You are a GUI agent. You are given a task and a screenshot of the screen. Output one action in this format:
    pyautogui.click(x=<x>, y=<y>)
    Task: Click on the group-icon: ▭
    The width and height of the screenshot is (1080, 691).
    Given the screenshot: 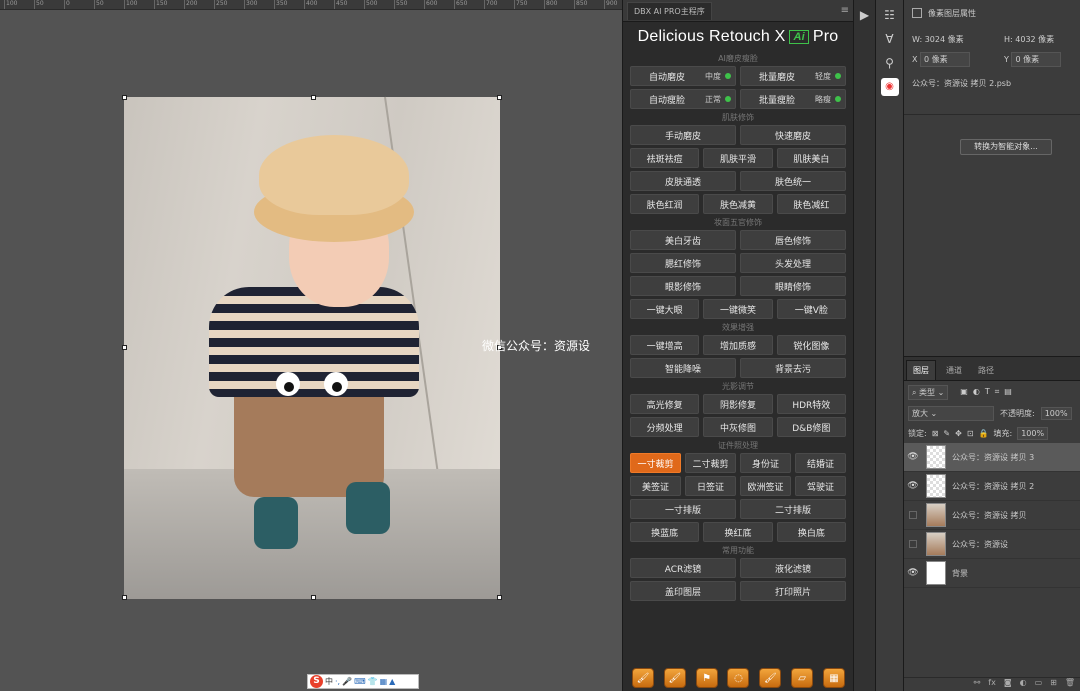 What is the action you would take?
    pyautogui.click(x=1039, y=684)
    